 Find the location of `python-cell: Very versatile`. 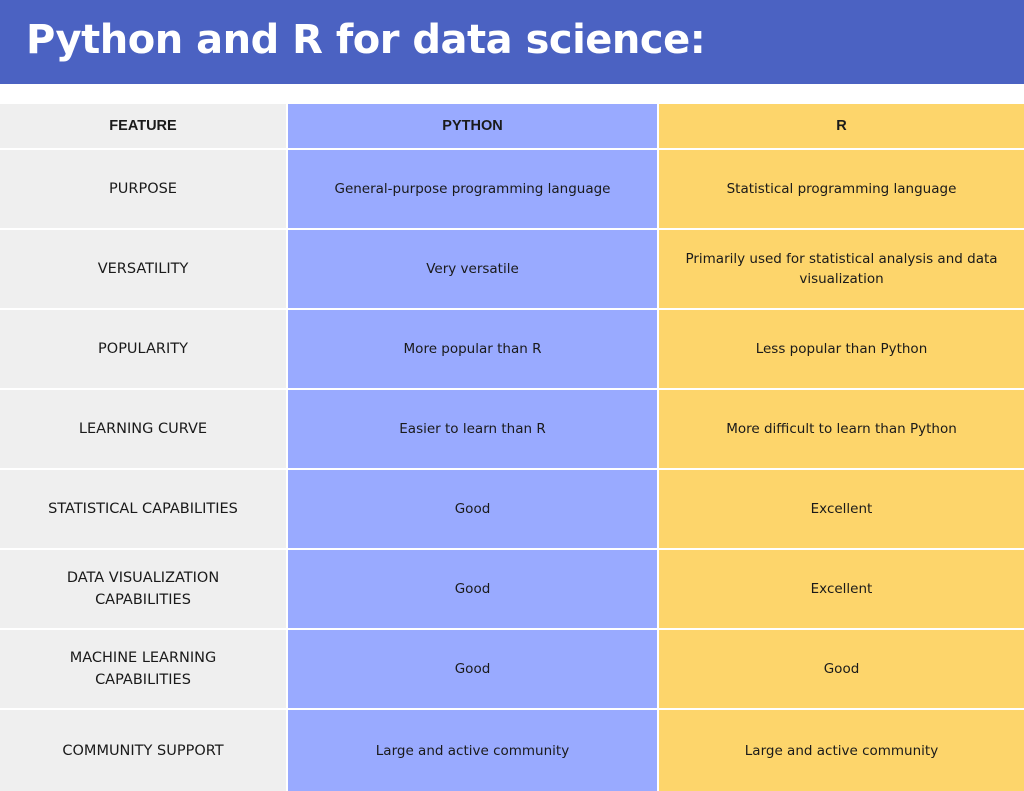

python-cell: Very versatile is located at coordinates (472, 270).